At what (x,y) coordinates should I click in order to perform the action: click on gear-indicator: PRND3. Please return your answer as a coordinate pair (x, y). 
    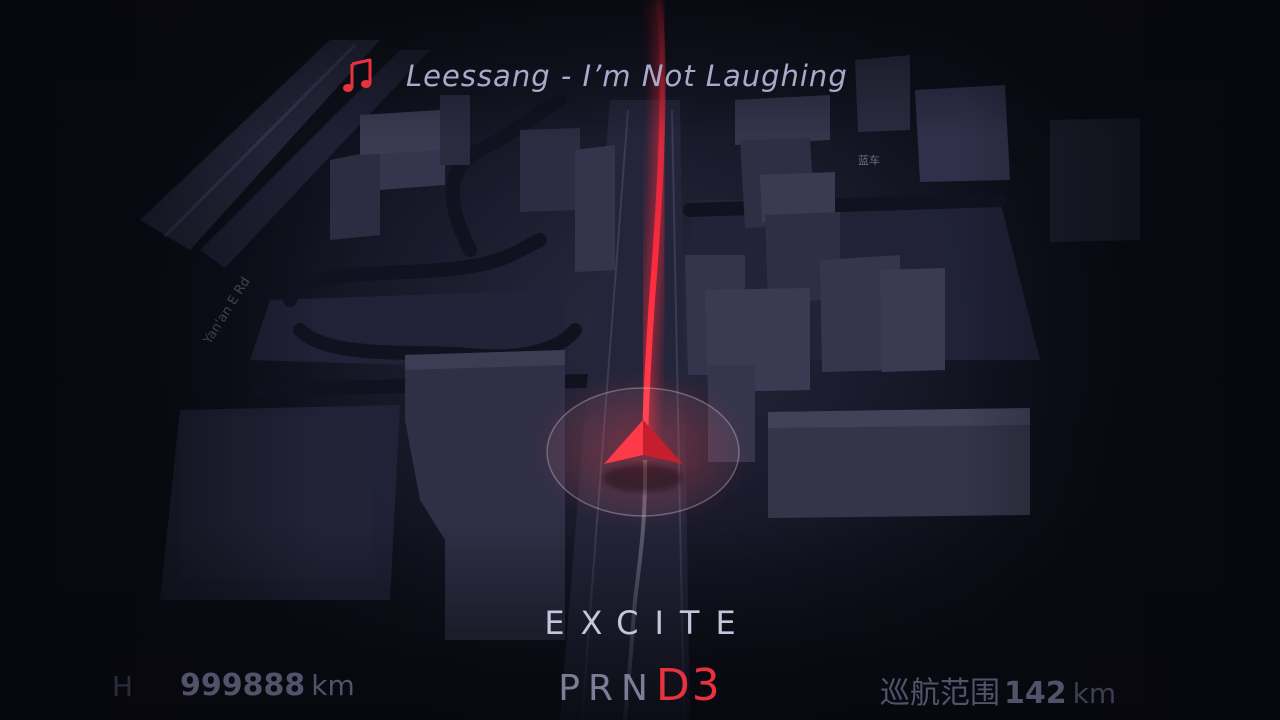
    Looking at the image, I should click on (640, 685).